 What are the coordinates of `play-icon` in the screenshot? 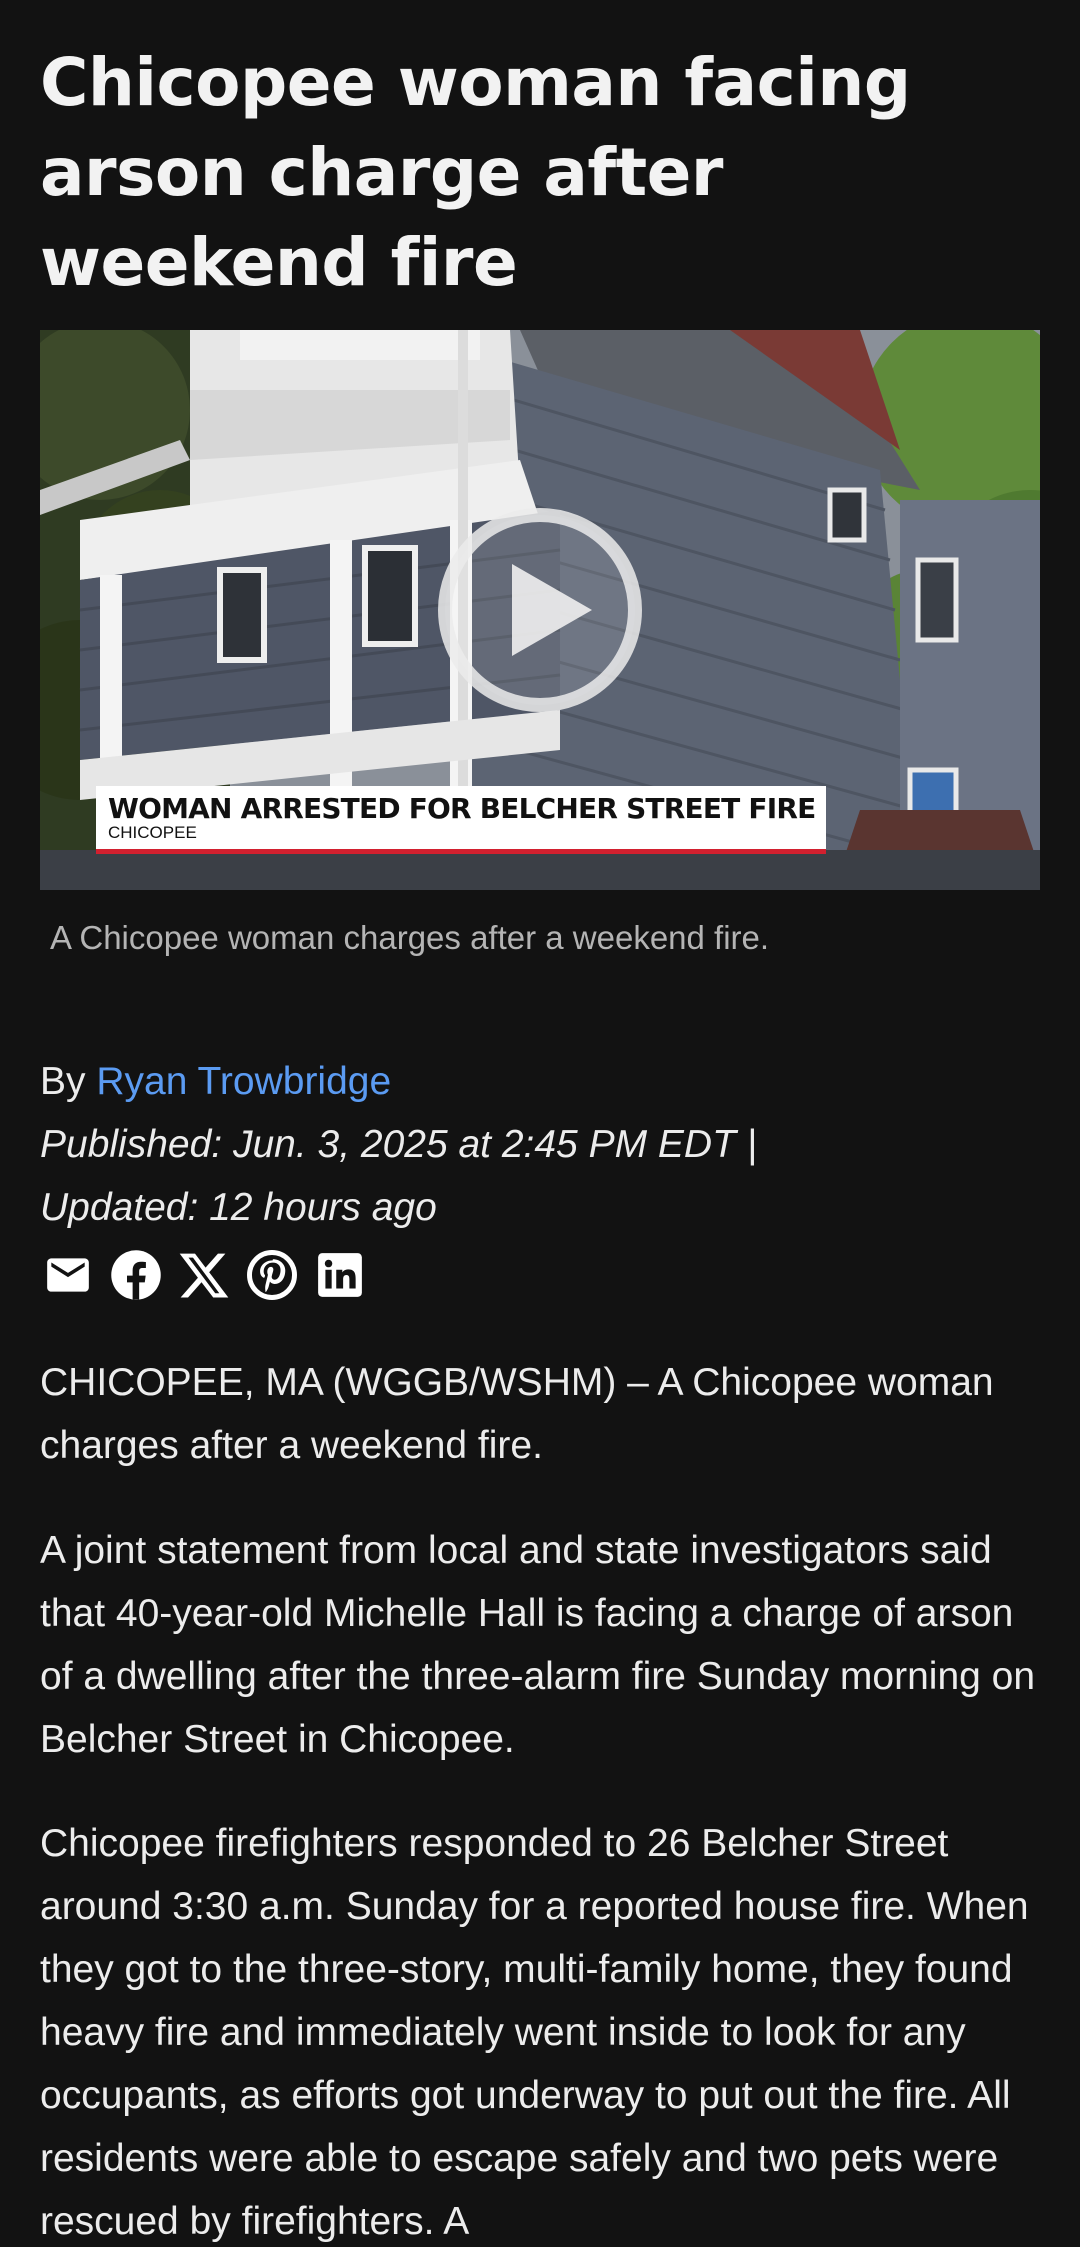 It's located at (540, 610).